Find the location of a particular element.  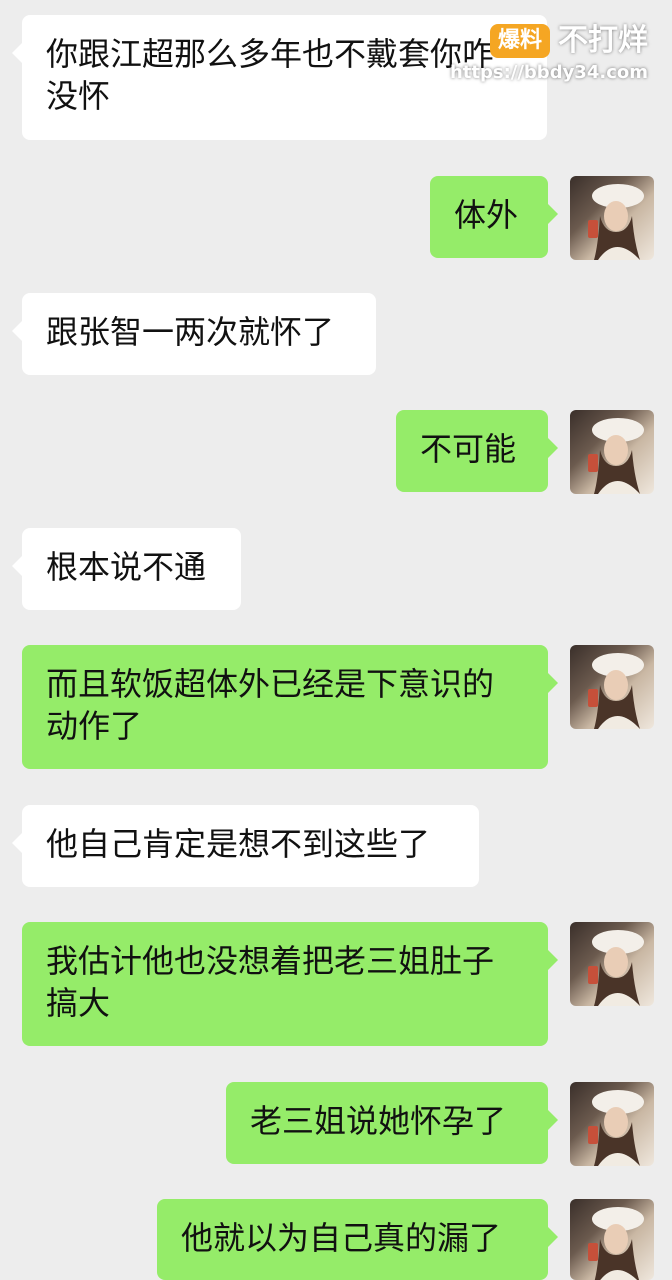

watermark-header: 爆料 不打烊 is located at coordinates (568, 40).